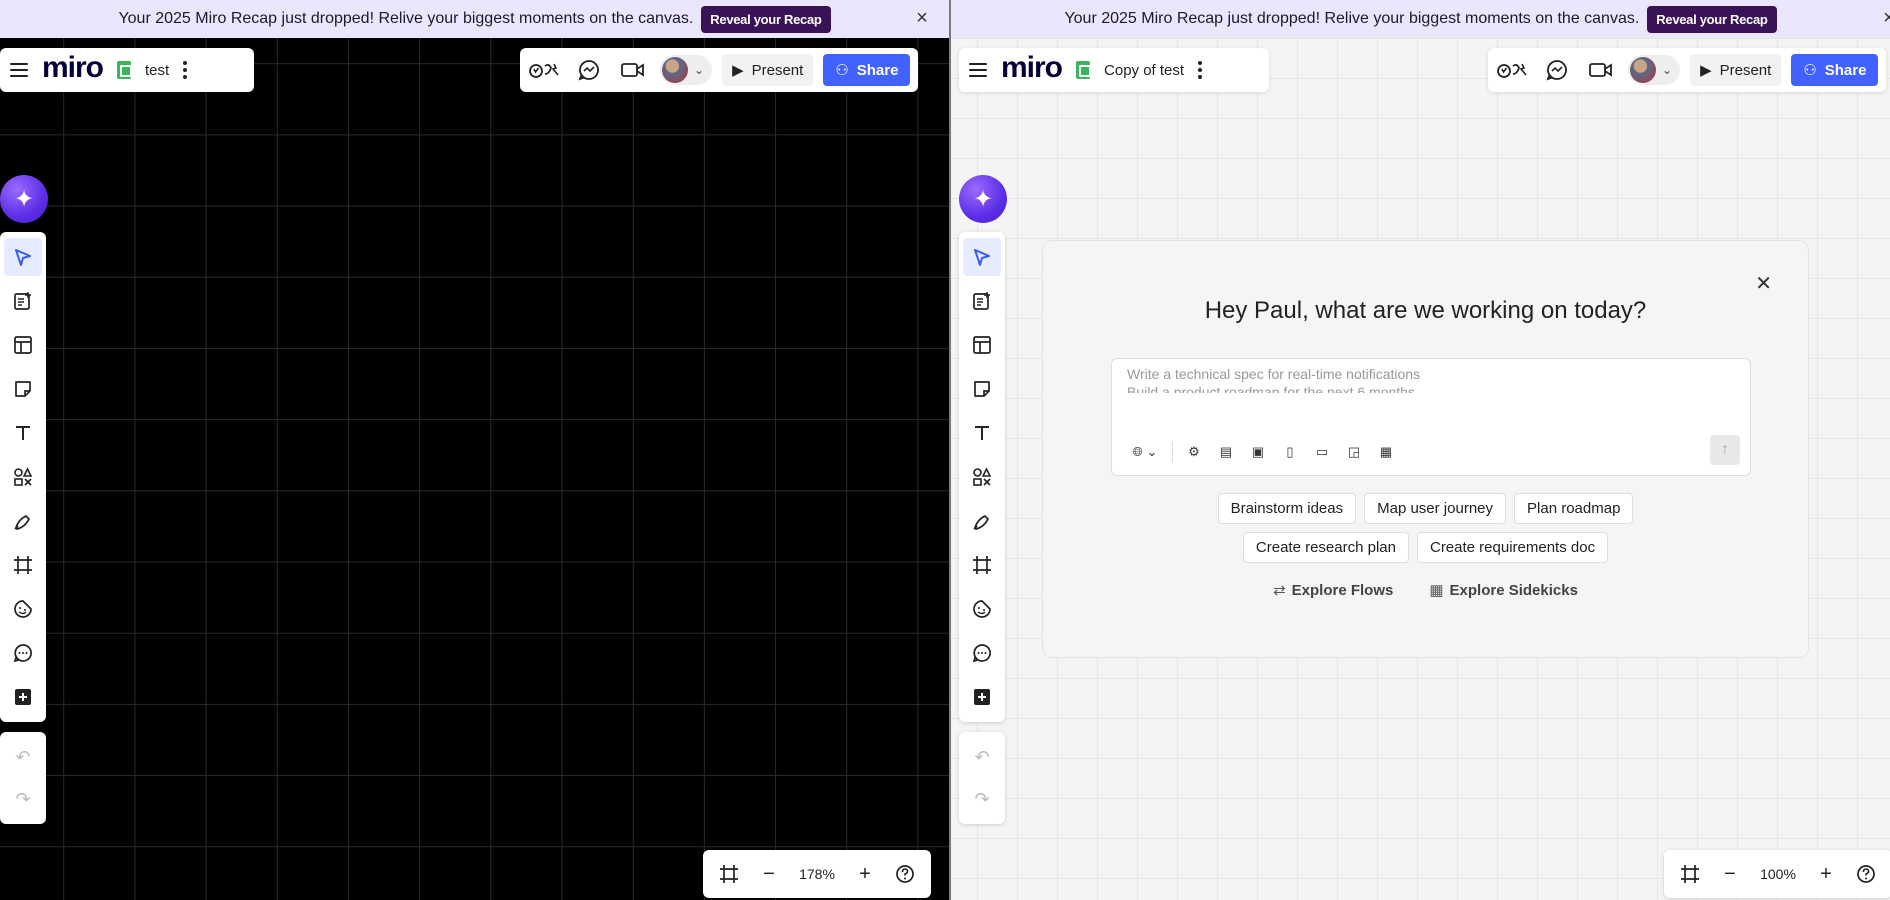  I want to click on flows-icon: ⇄, so click(1279, 590).